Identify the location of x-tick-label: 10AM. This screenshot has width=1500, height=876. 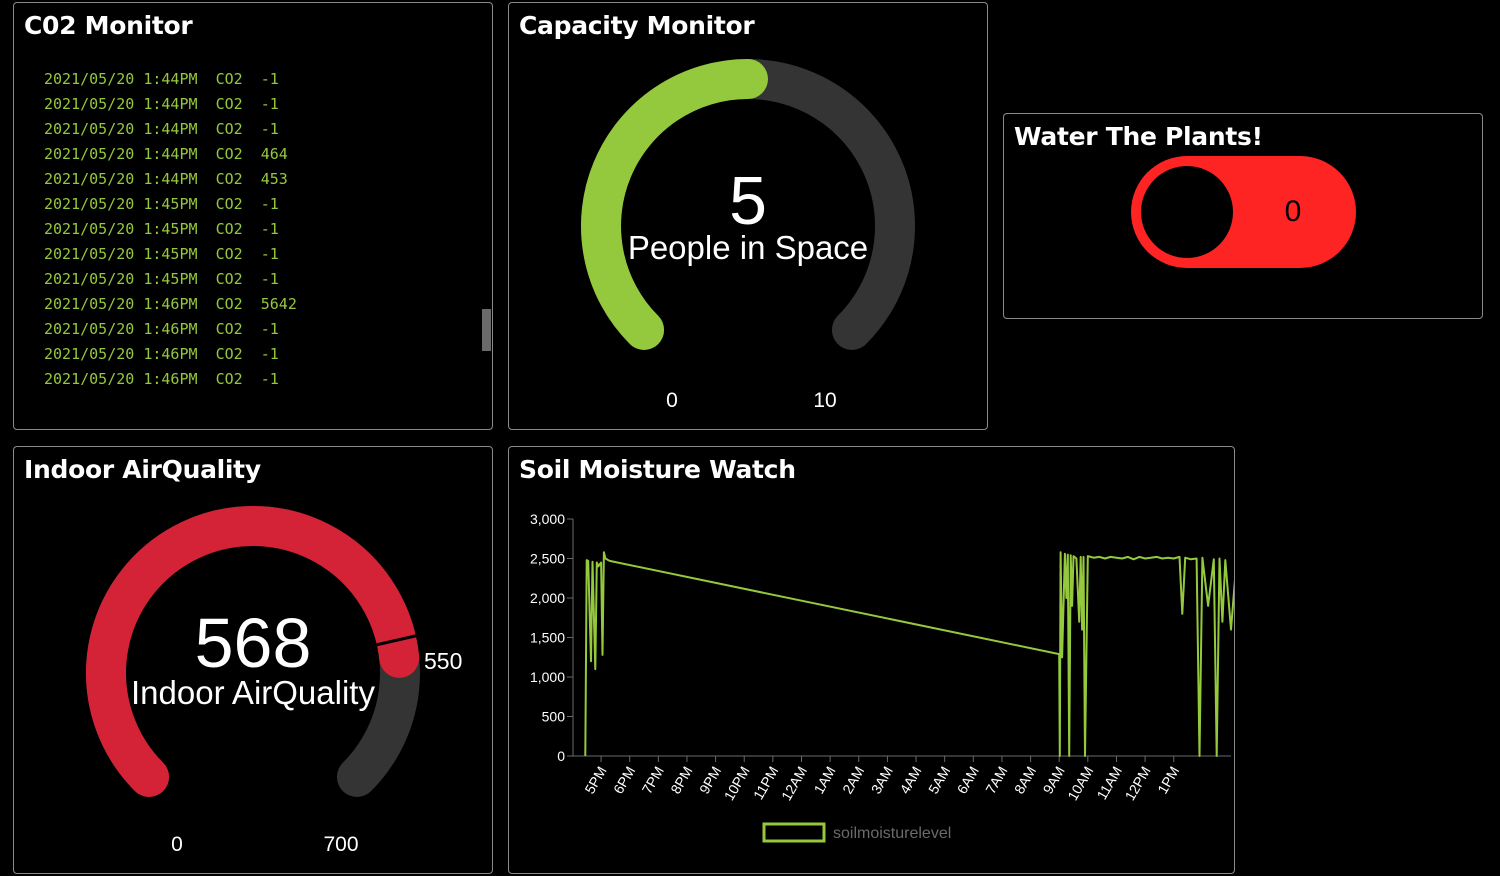
(1080, 784).